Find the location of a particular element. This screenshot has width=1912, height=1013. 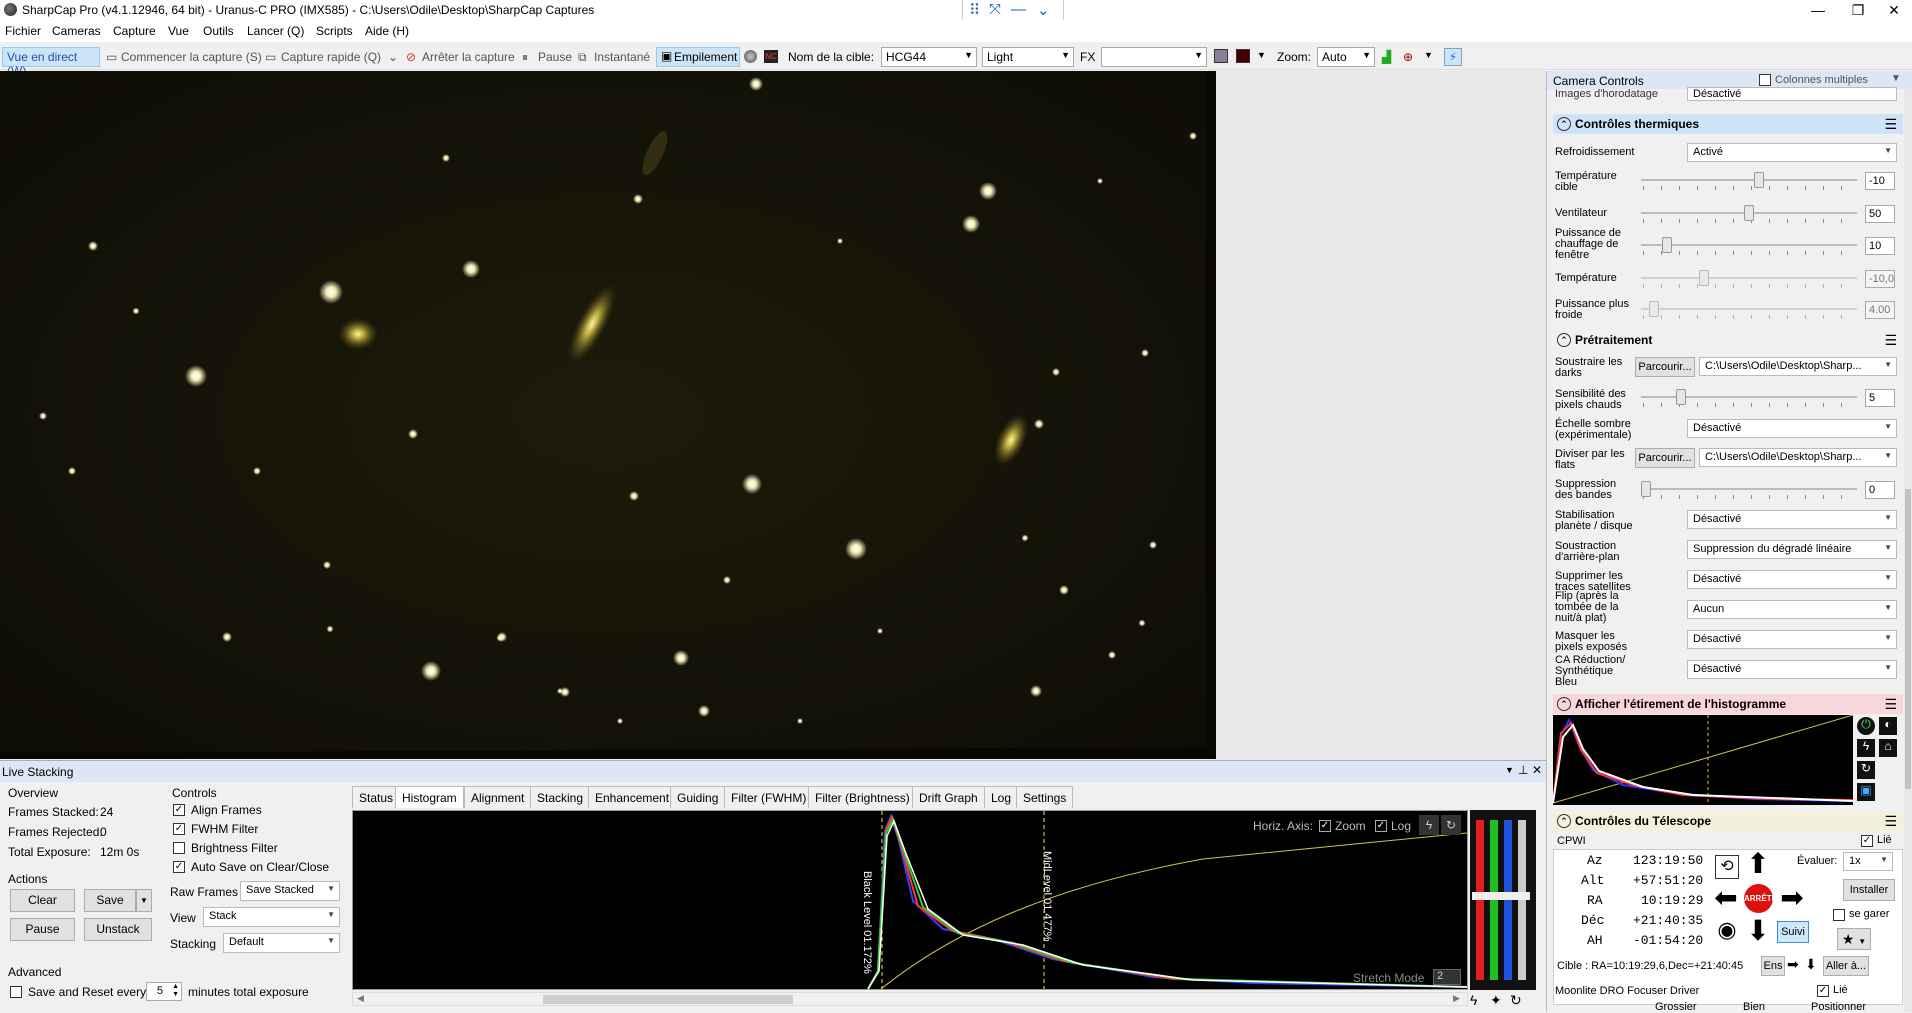

magnifier-icon: ⊕ is located at coordinates (1408, 57).